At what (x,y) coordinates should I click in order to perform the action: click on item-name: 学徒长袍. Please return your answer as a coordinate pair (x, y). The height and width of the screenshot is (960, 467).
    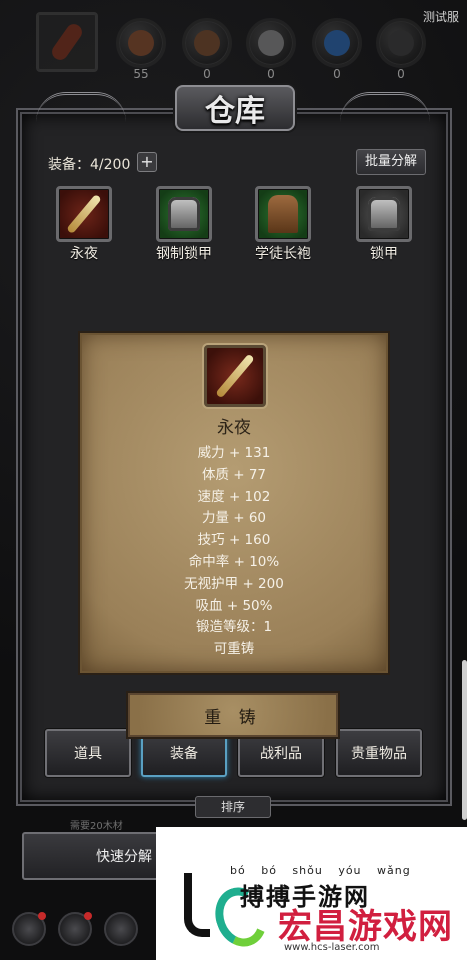
    Looking at the image, I should click on (283, 254).